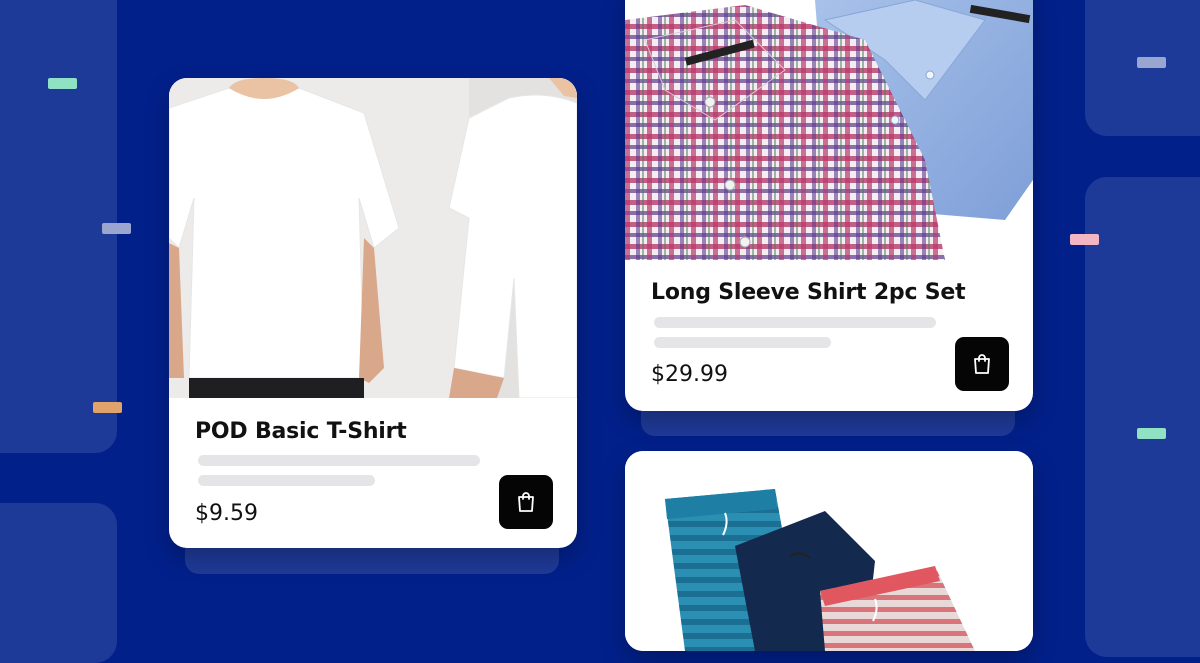 The image size is (1200, 663). I want to click on accent-dash-pink, so click(1084, 239).